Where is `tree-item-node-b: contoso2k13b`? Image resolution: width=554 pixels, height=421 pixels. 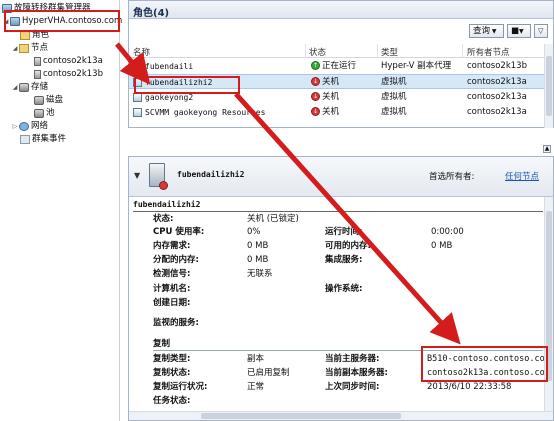 tree-item-node-b: contoso2k13b is located at coordinates (68, 74).